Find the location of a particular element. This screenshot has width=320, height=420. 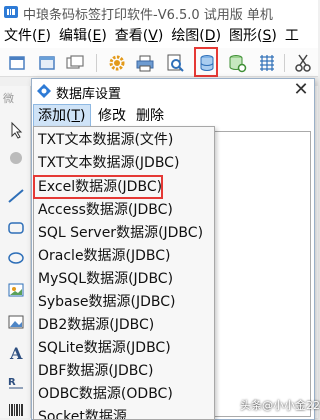

dialog-title: 数据库设置 is located at coordinates (89, 94).